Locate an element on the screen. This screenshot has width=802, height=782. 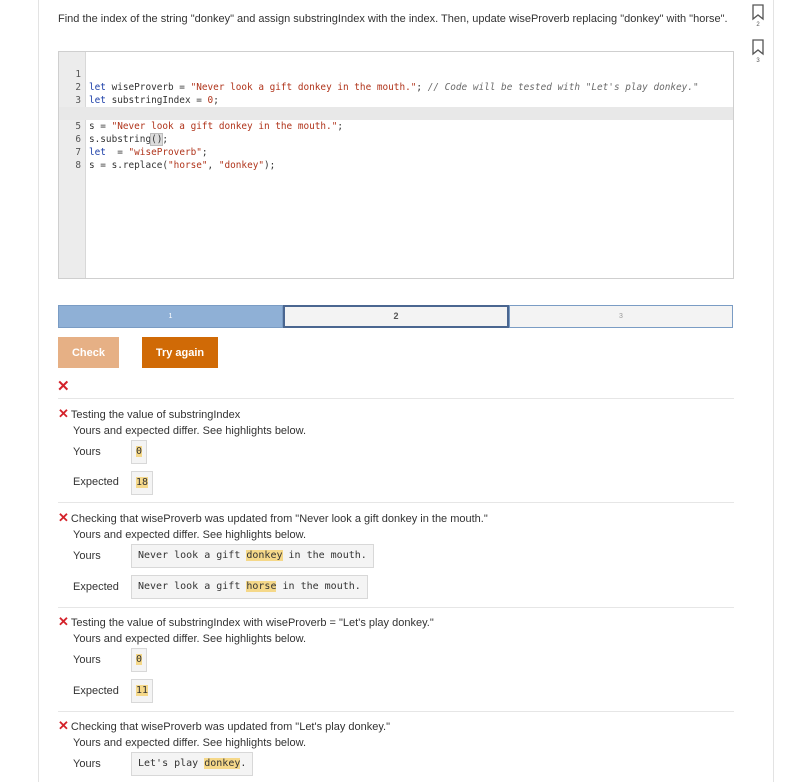
code-text: s = s.replace( is located at coordinates (129, 165).